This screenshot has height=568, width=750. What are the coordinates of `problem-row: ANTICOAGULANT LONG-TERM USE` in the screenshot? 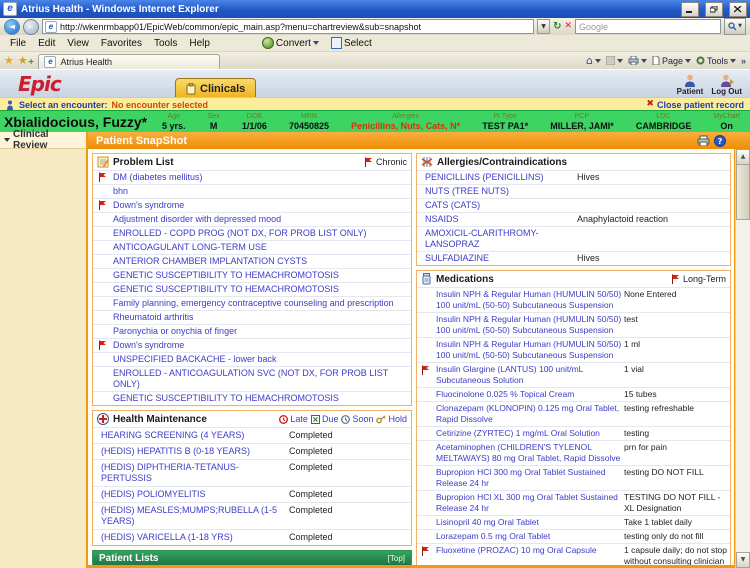 It's located at (252, 247).